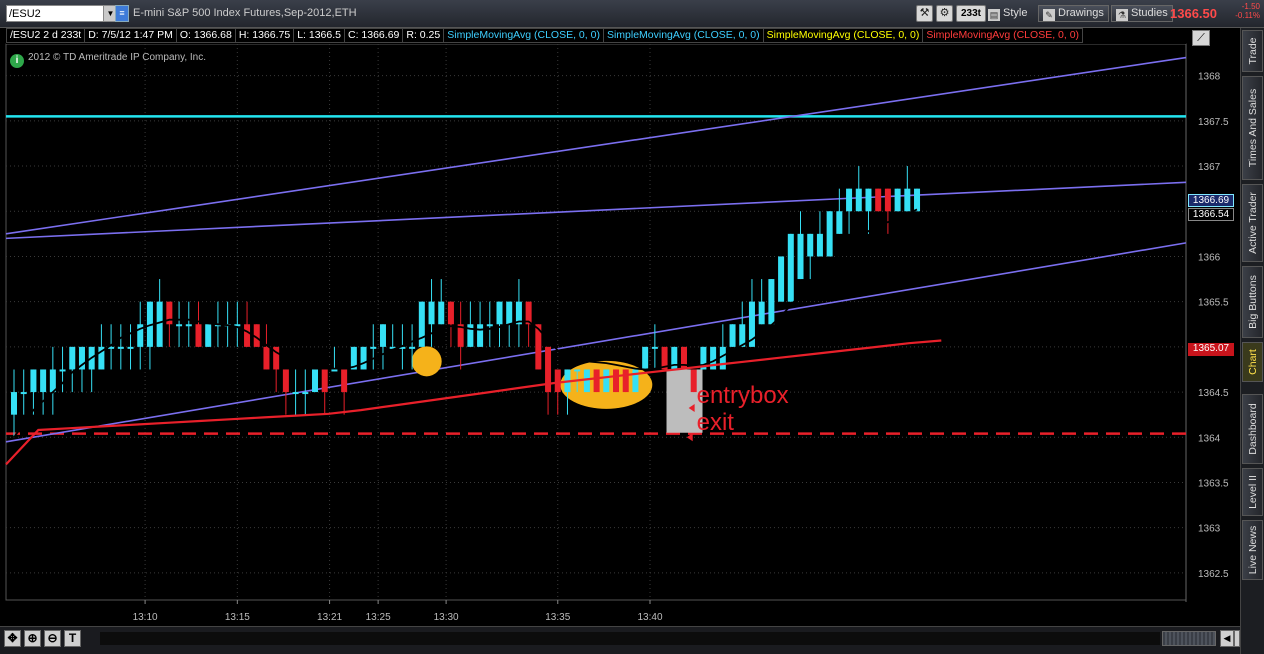  I want to click on study-sma-1: SimpleMovingAvg (CLOSE, 0, 0), so click(523, 35).